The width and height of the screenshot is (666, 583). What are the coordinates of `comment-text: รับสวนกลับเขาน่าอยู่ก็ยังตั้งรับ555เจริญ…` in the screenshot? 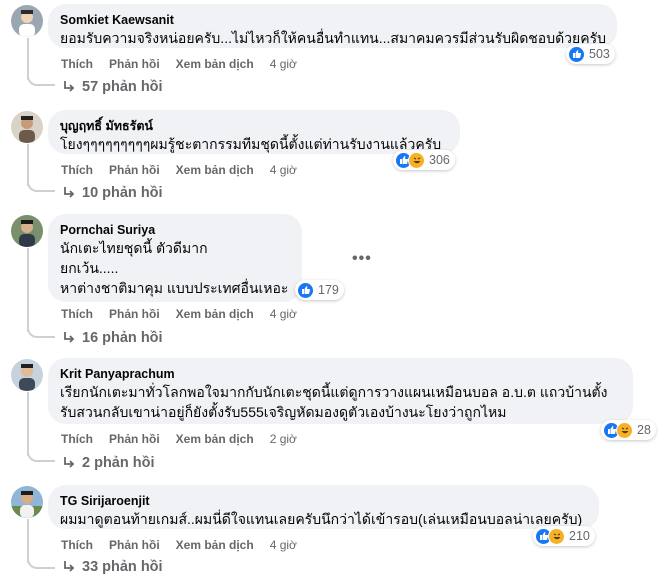 It's located at (283, 412).